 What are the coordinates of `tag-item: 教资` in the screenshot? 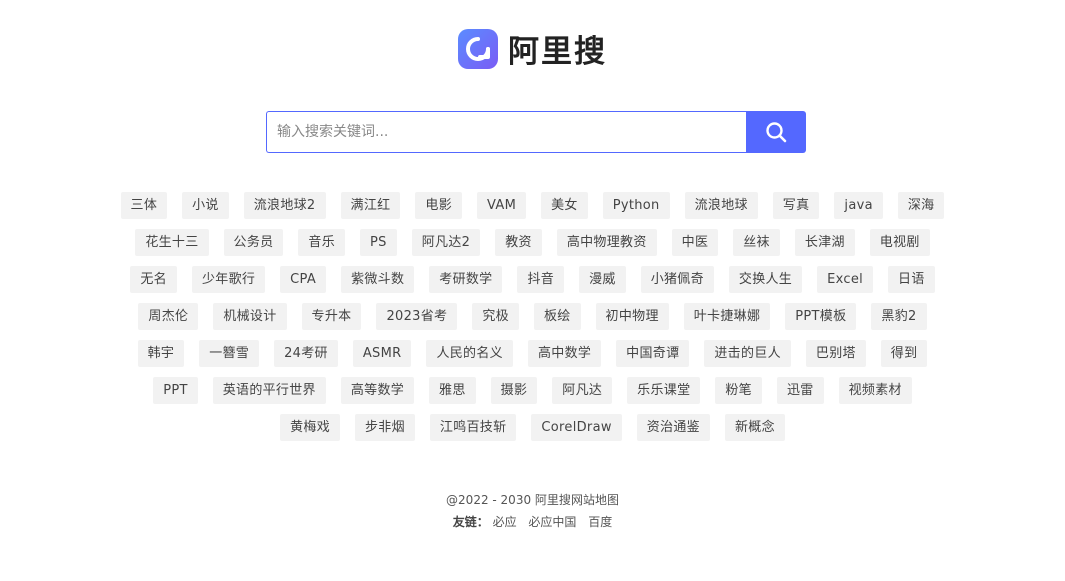 It's located at (518, 242).